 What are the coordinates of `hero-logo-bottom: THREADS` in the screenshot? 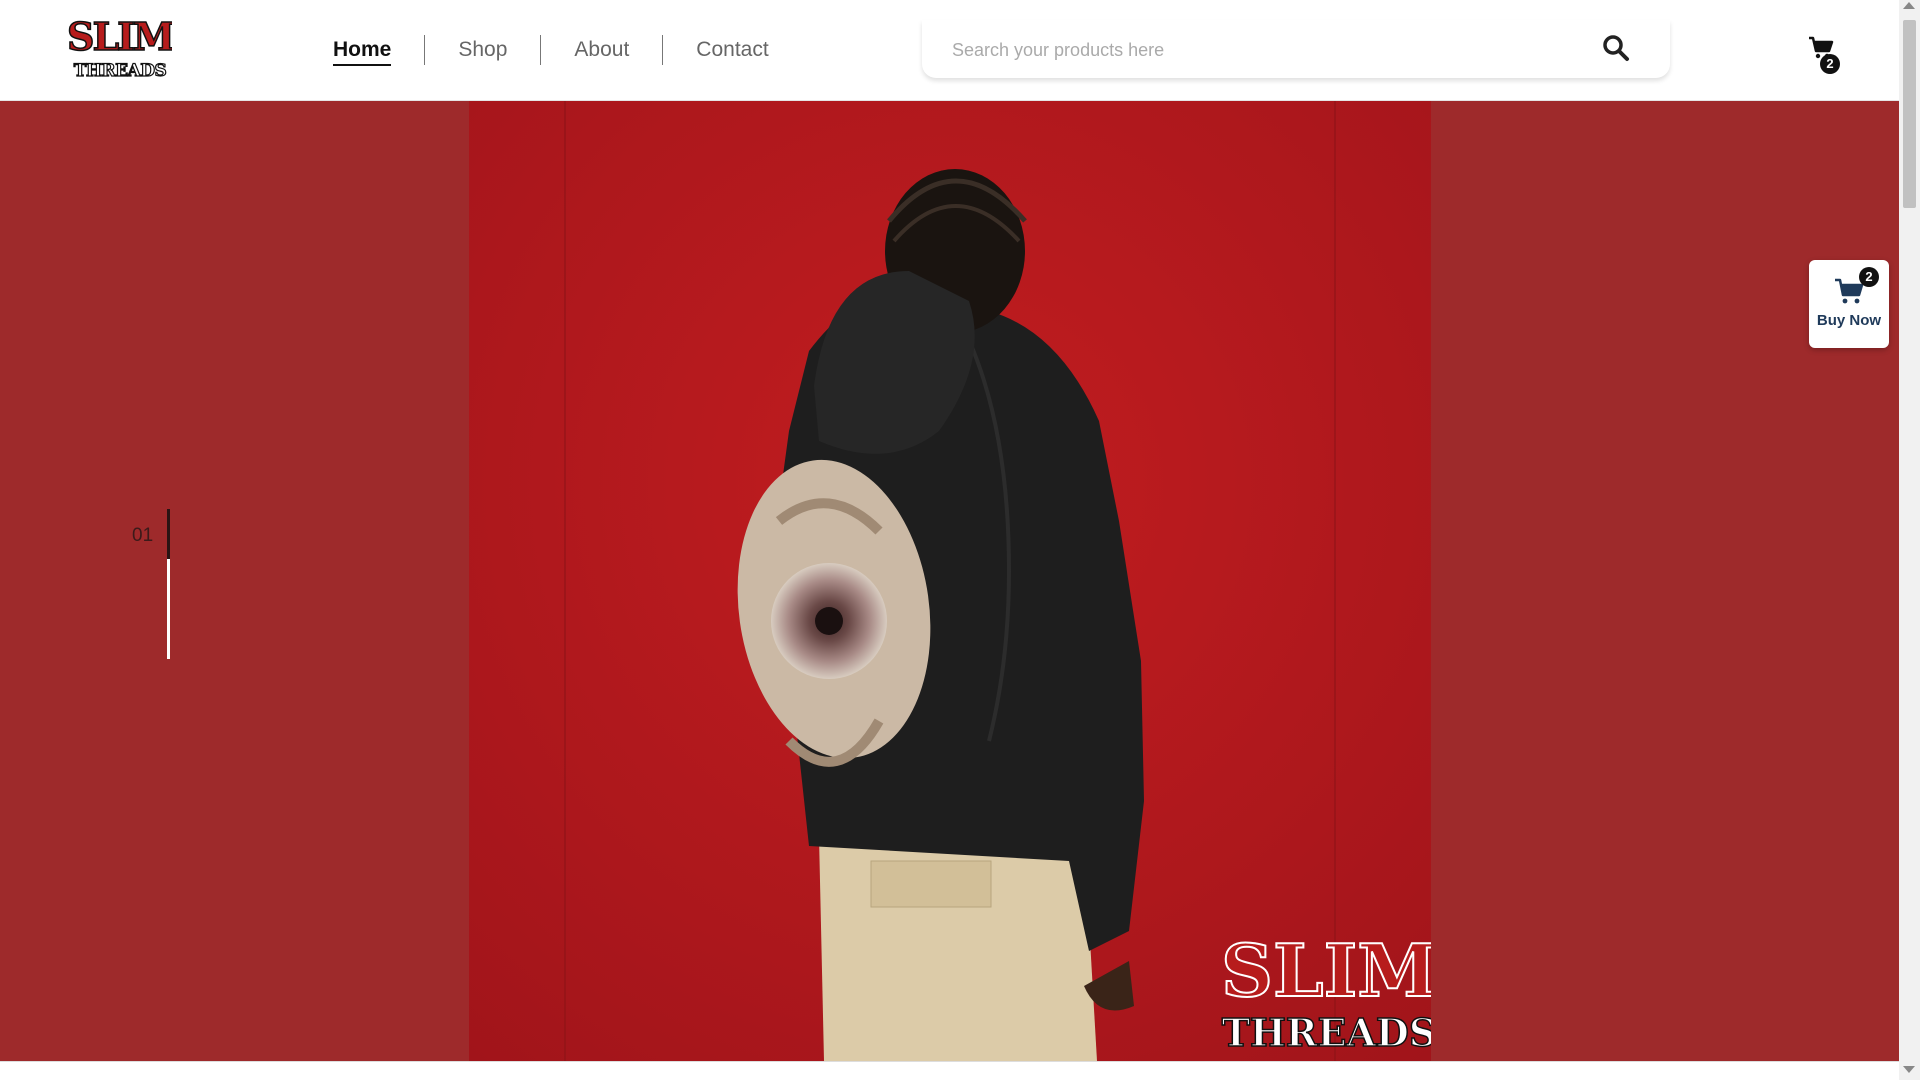 It's located at (1326, 1032).